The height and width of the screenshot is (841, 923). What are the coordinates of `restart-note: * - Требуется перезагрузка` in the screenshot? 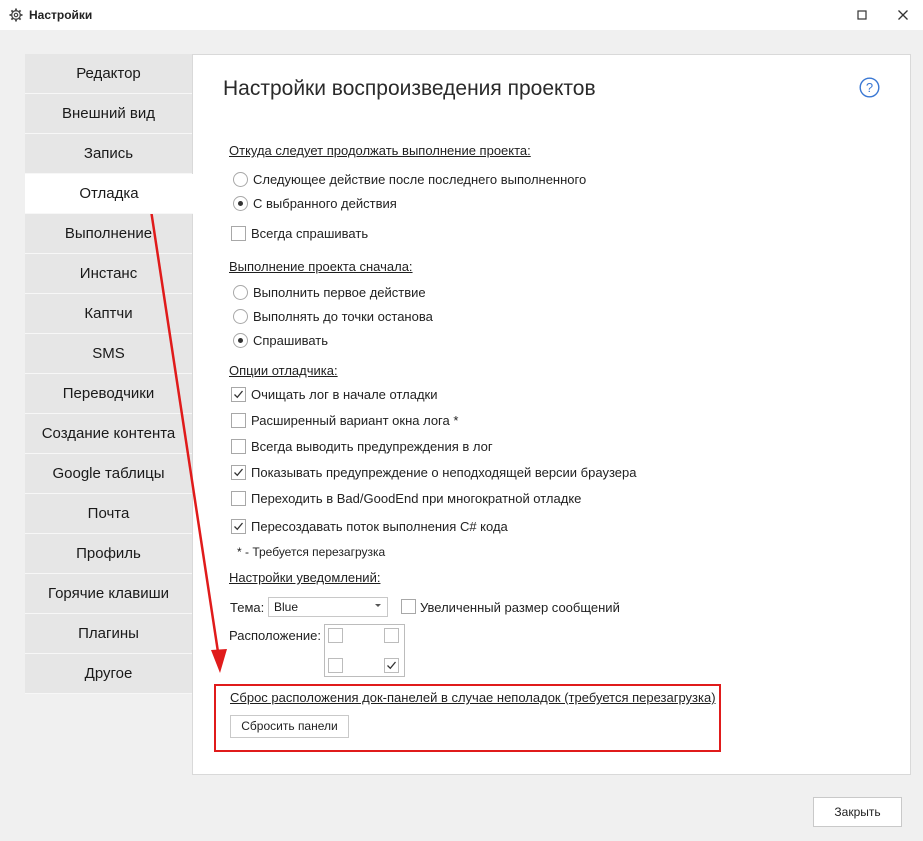 It's located at (311, 552).